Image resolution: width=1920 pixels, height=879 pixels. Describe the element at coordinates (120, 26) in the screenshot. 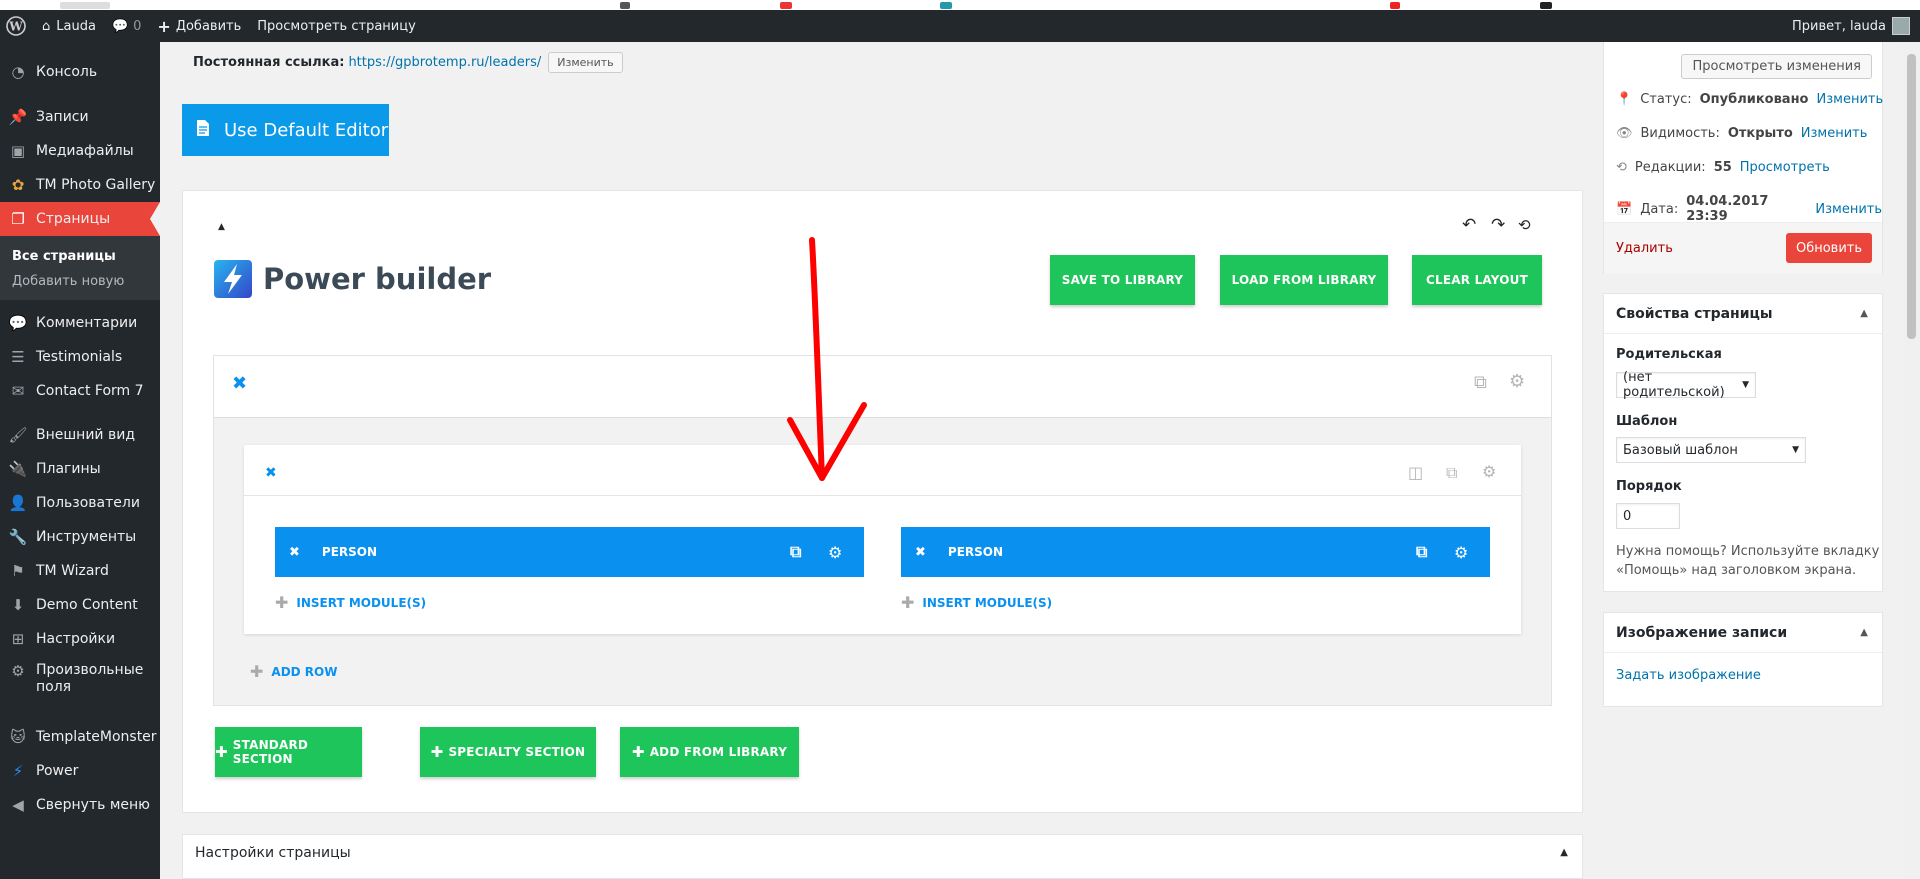

I see `comment-bubble-icon: 💬` at that location.